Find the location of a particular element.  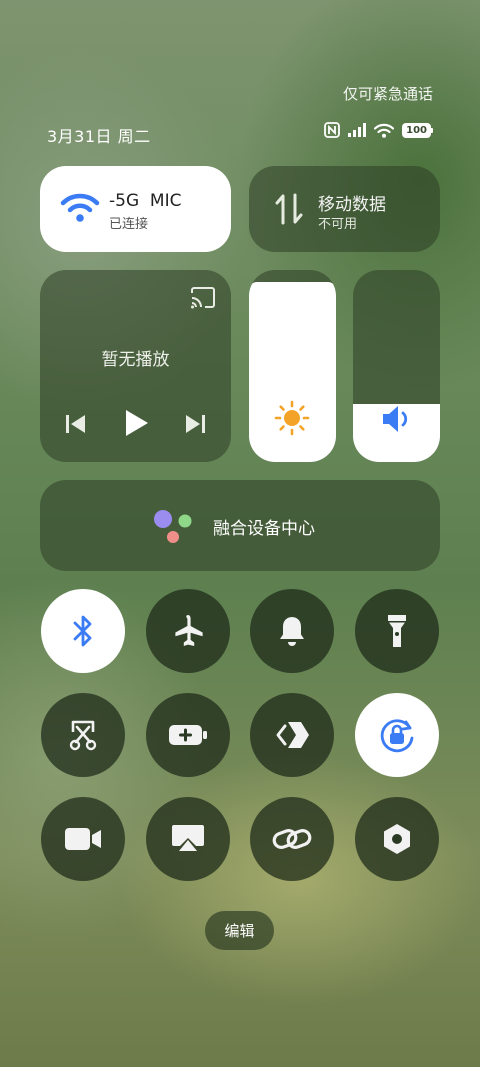

rotation-lock-toggle is located at coordinates (397, 735).